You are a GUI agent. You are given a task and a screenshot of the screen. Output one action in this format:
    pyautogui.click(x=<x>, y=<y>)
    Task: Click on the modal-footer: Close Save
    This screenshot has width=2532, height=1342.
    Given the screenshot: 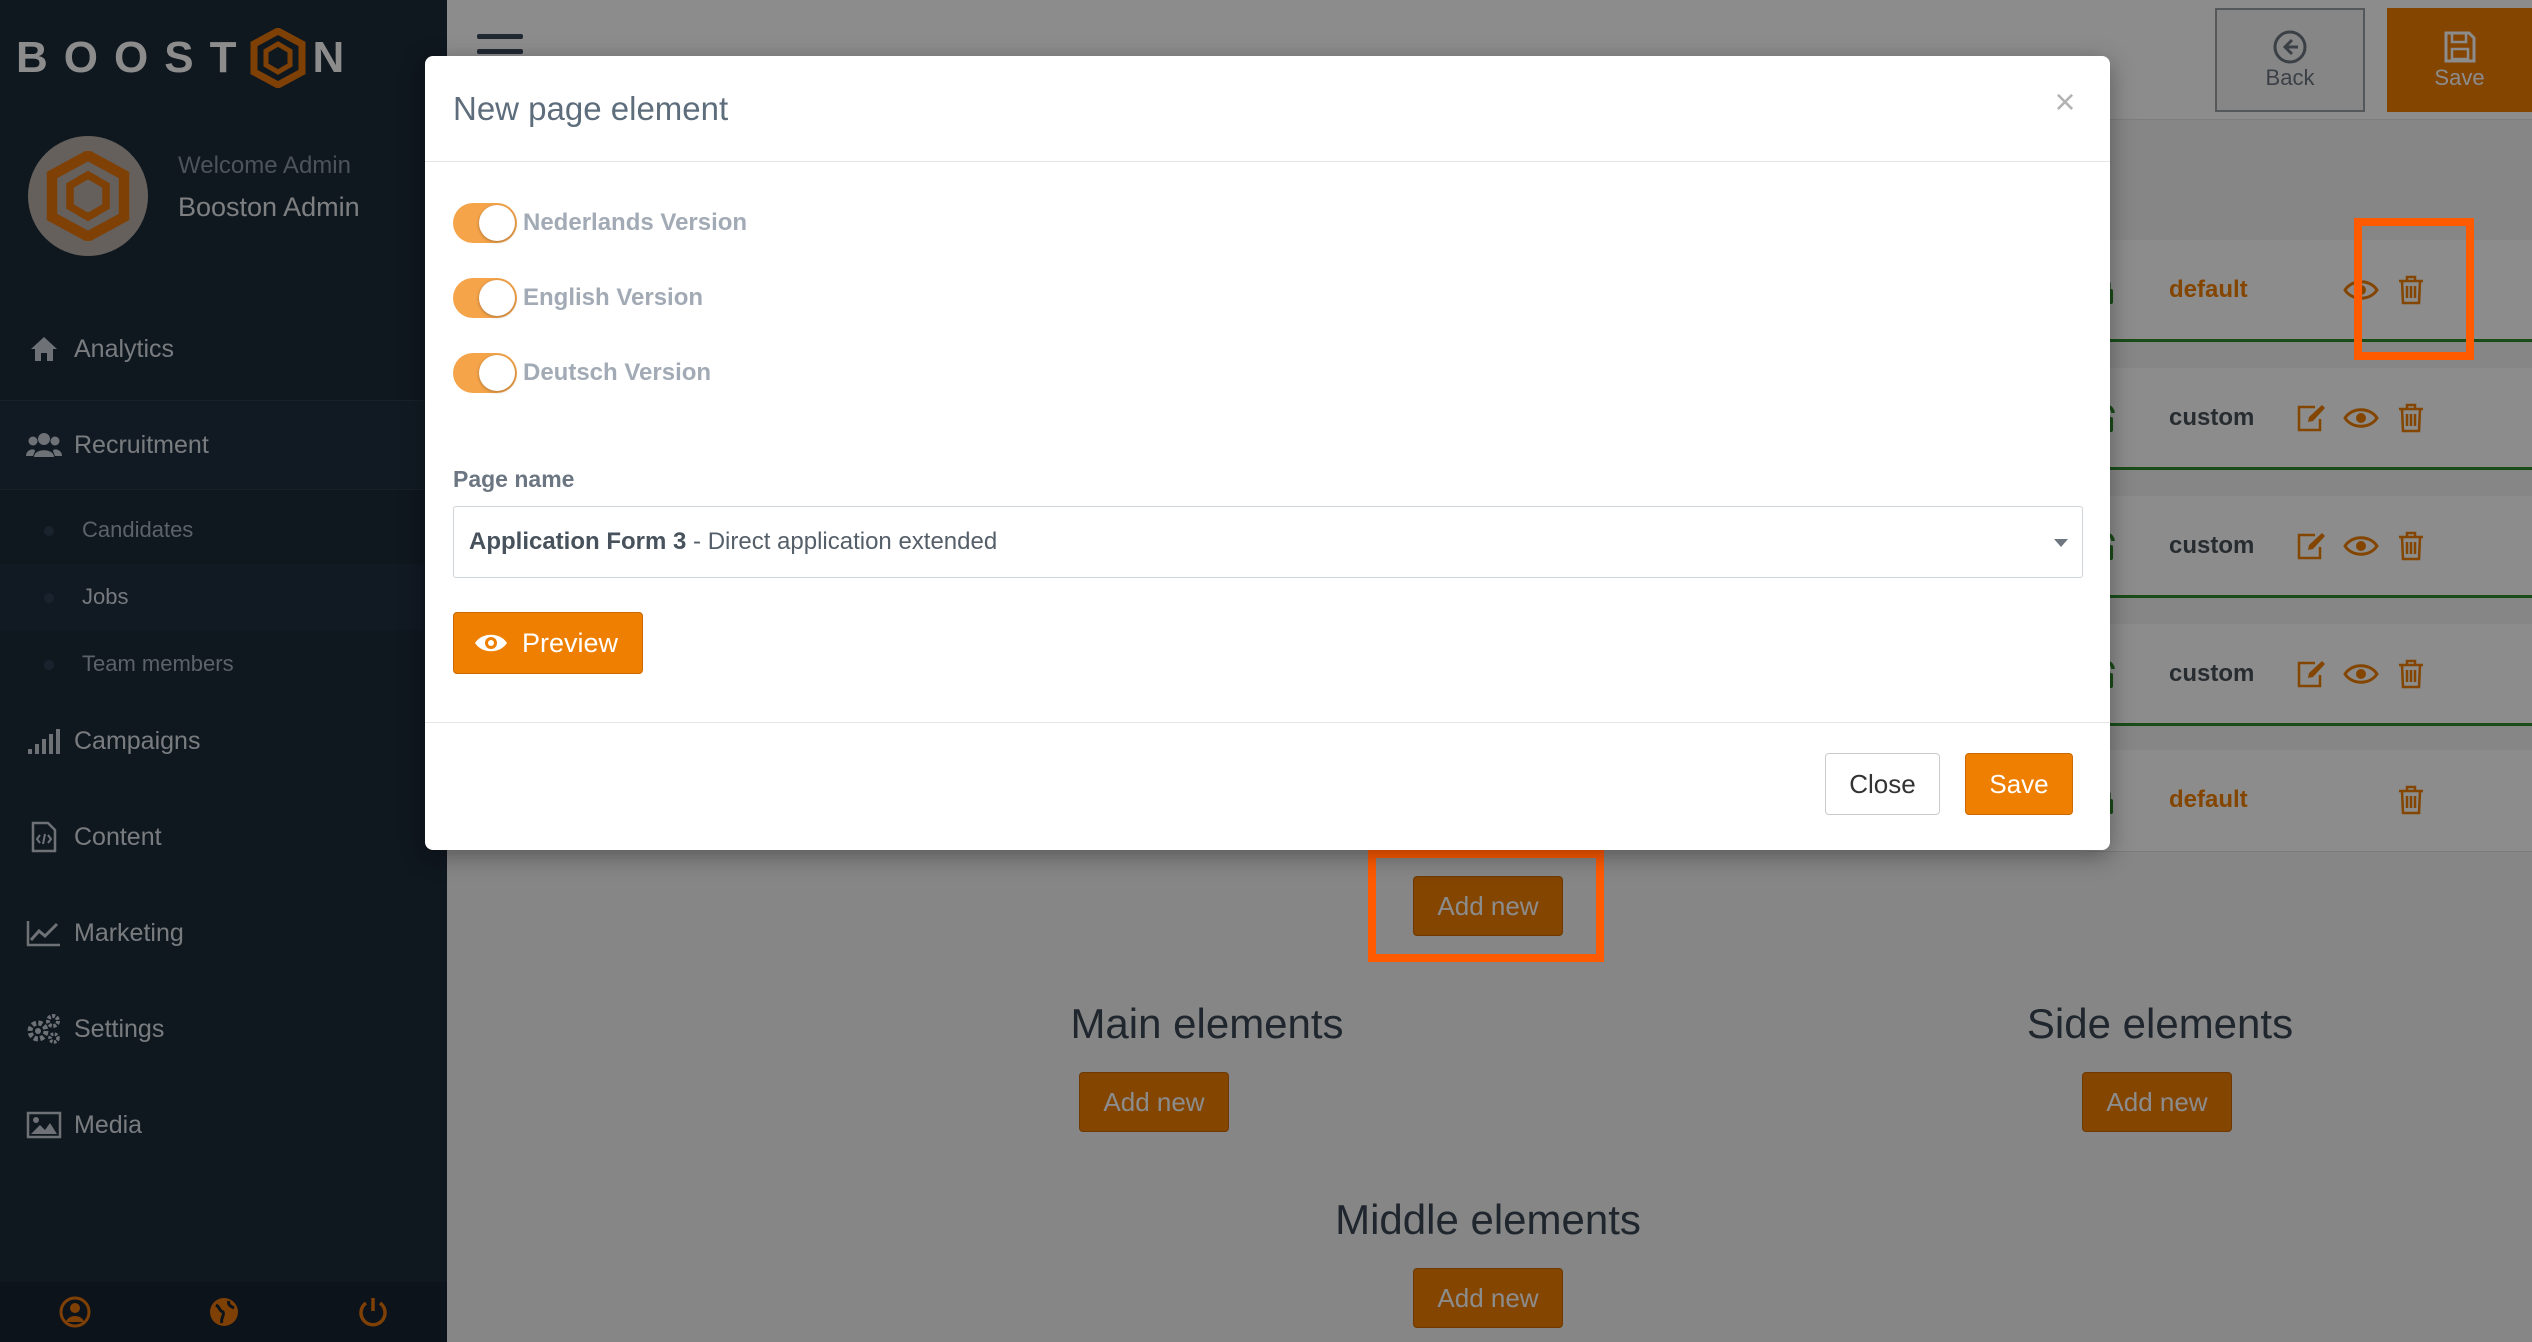 What is the action you would take?
    pyautogui.click(x=1267, y=786)
    